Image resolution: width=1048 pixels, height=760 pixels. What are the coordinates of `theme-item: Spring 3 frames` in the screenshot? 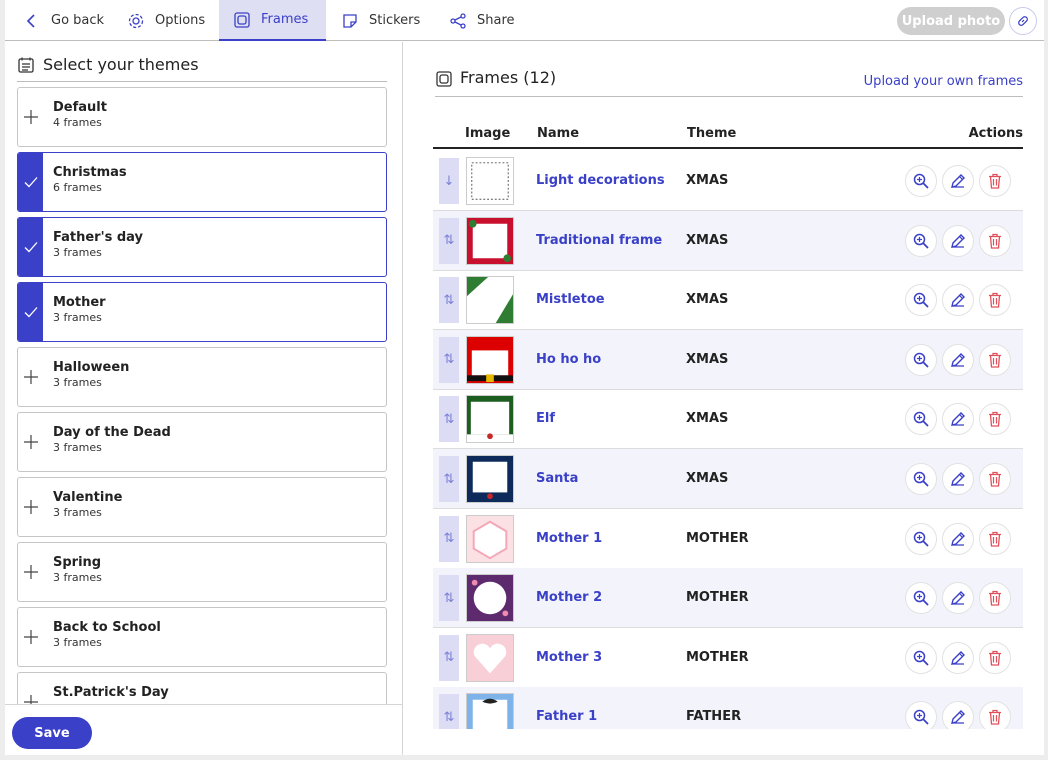 It's located at (202, 572).